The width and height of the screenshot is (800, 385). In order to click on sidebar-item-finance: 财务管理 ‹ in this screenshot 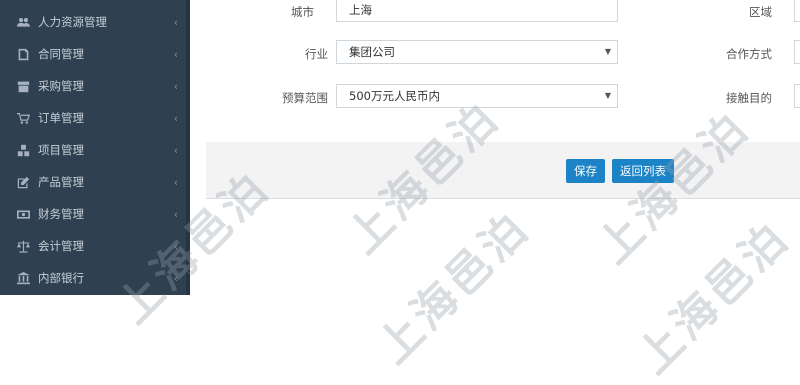, I will do `click(95, 214)`.